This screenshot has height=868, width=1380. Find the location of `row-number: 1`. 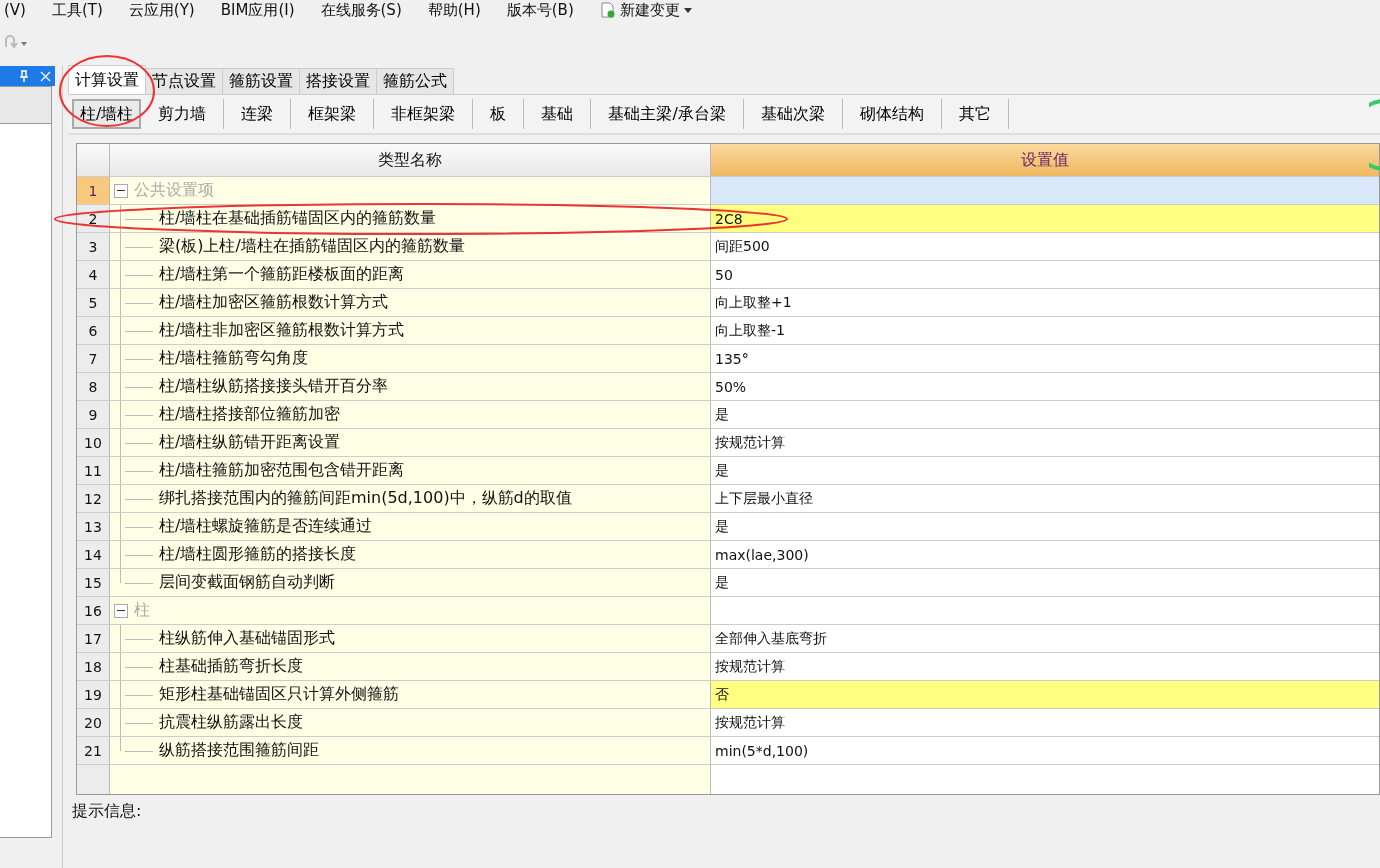

row-number: 1 is located at coordinates (93, 191).